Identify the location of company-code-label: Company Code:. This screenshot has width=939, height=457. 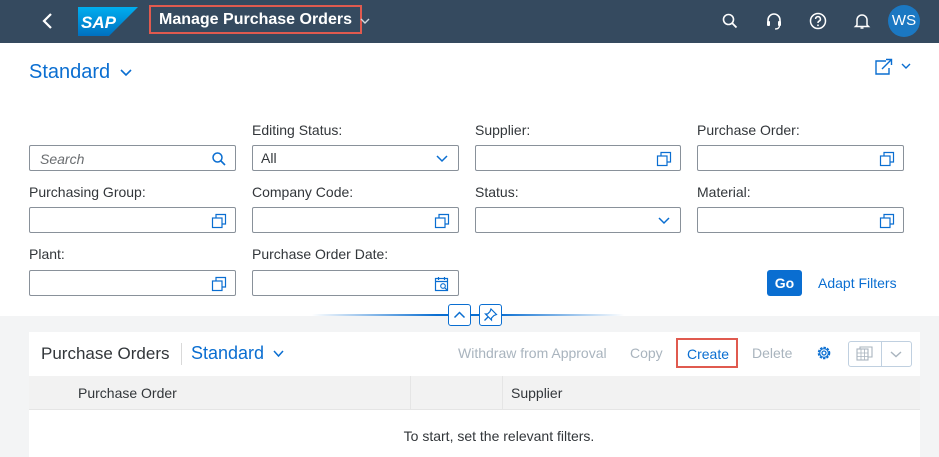
(303, 192).